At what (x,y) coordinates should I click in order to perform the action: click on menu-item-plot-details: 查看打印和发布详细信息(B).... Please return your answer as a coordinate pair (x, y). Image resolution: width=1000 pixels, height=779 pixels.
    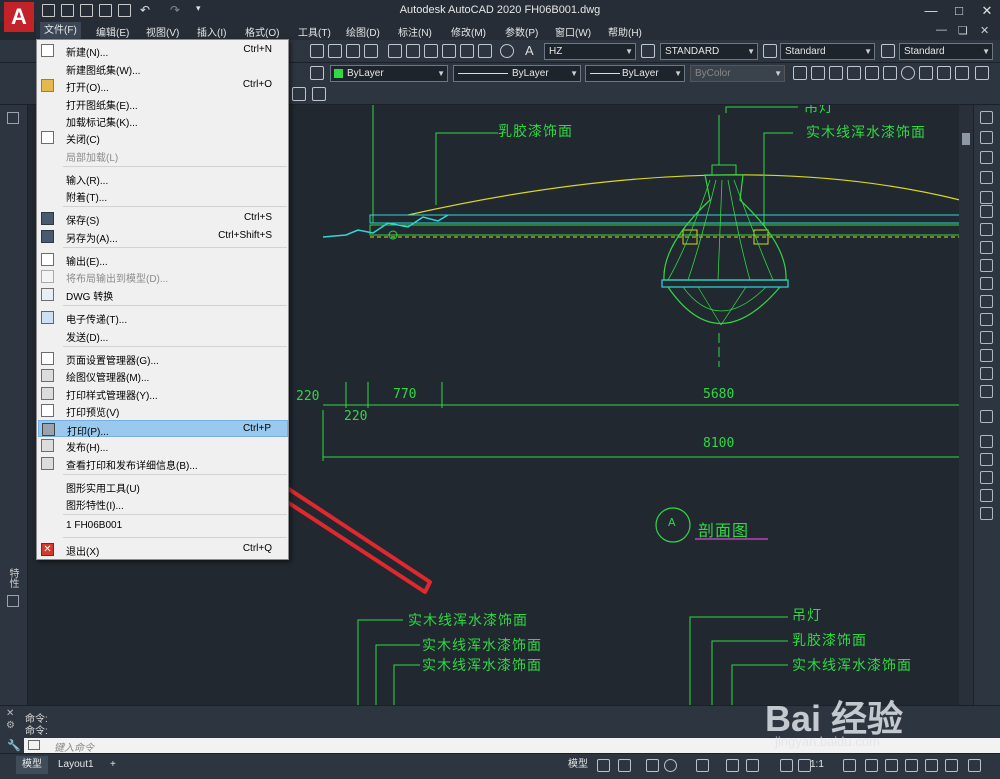
    Looking at the image, I should click on (163, 463).